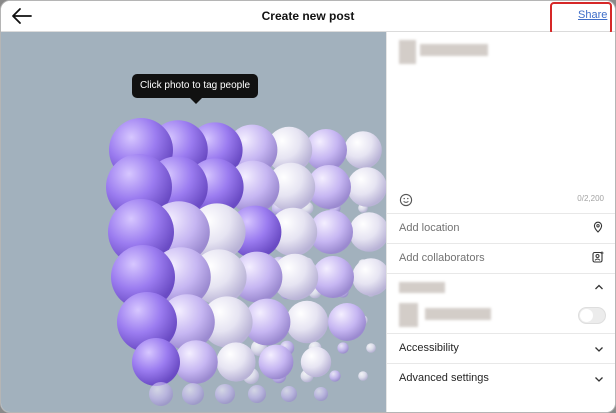 Image resolution: width=616 pixels, height=413 pixels. I want to click on location-pin-icon, so click(598, 227).